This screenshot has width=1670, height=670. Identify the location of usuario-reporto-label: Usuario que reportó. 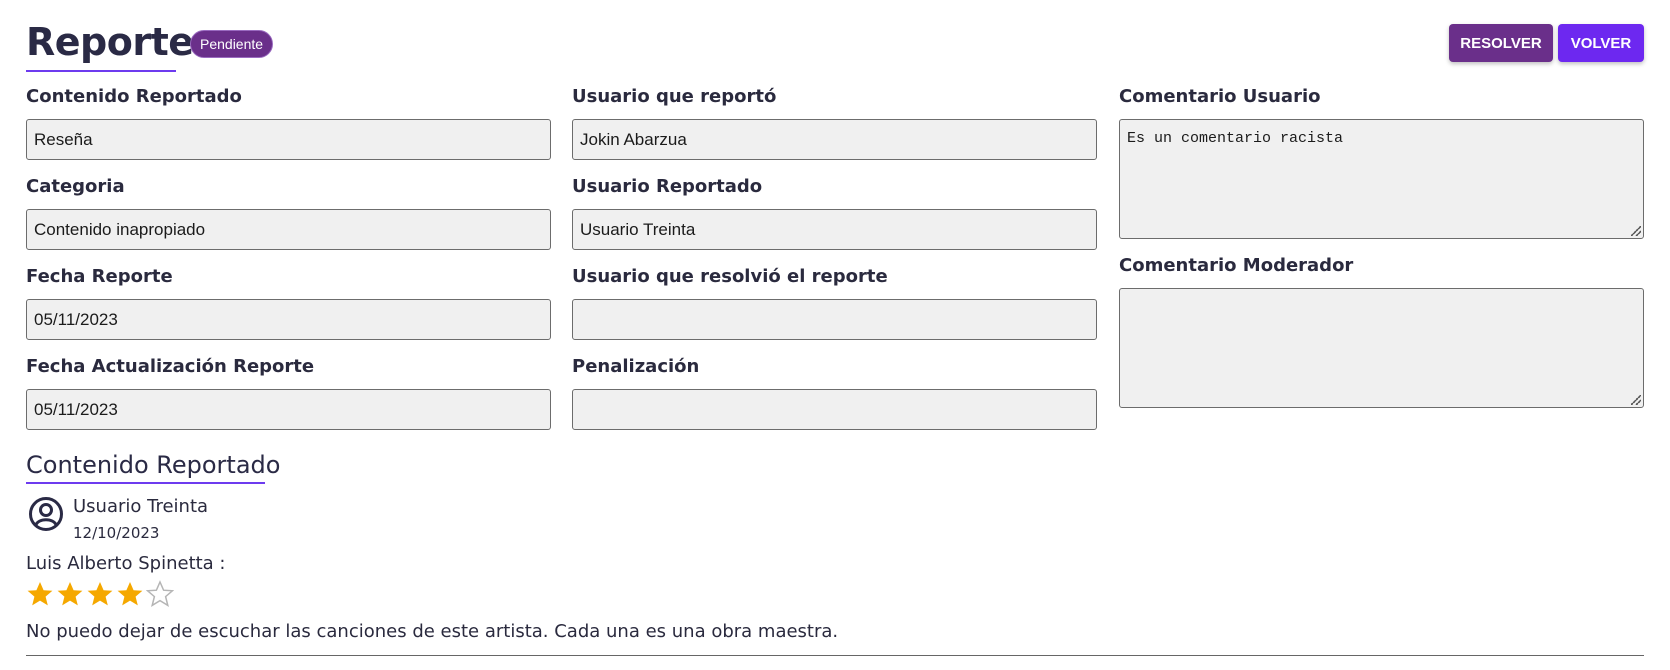
(674, 96).